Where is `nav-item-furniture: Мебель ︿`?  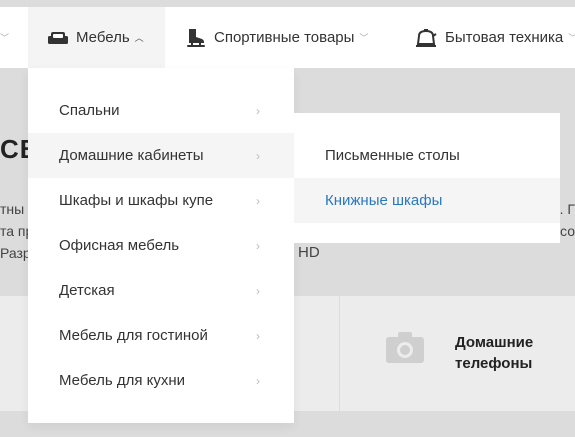 nav-item-furniture: Мебель ︿ is located at coordinates (96, 37).